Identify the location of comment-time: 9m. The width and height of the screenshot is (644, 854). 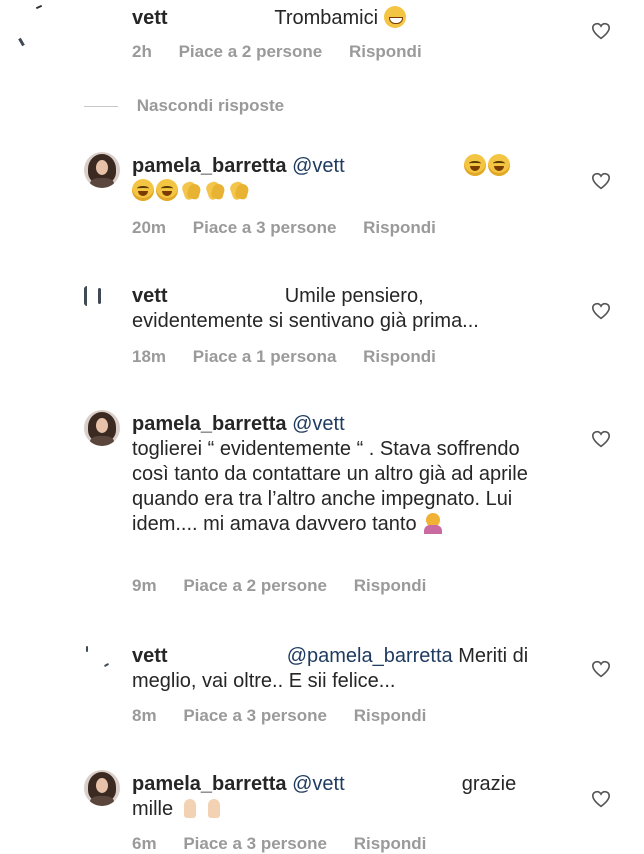
(144, 585).